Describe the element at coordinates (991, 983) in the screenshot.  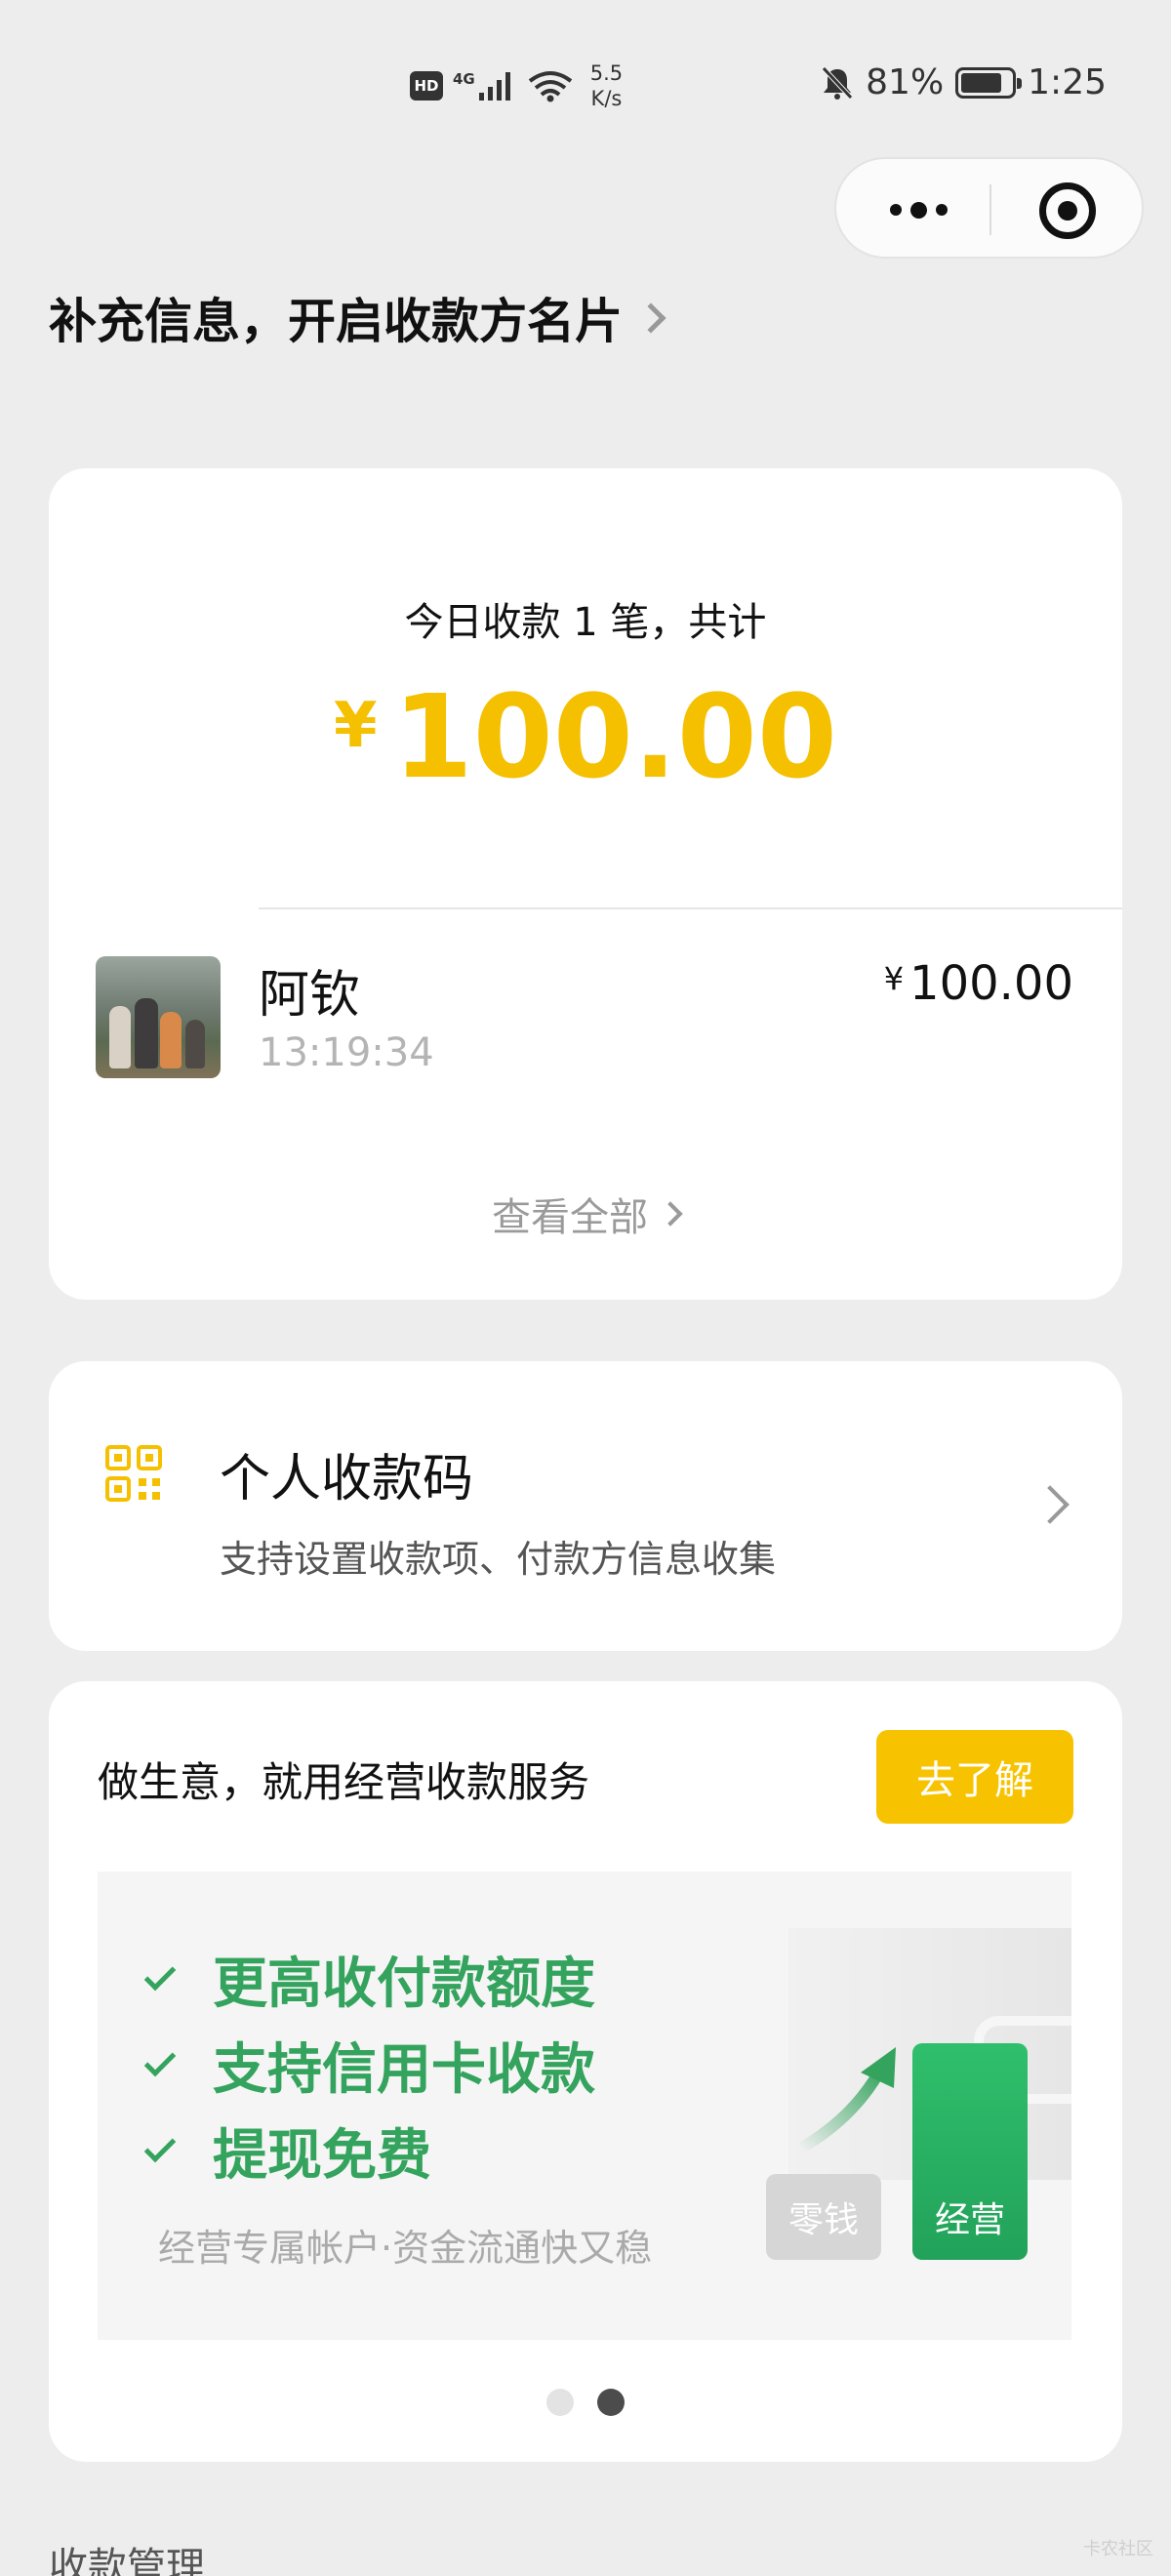
I see `payment-value: 100.00` at that location.